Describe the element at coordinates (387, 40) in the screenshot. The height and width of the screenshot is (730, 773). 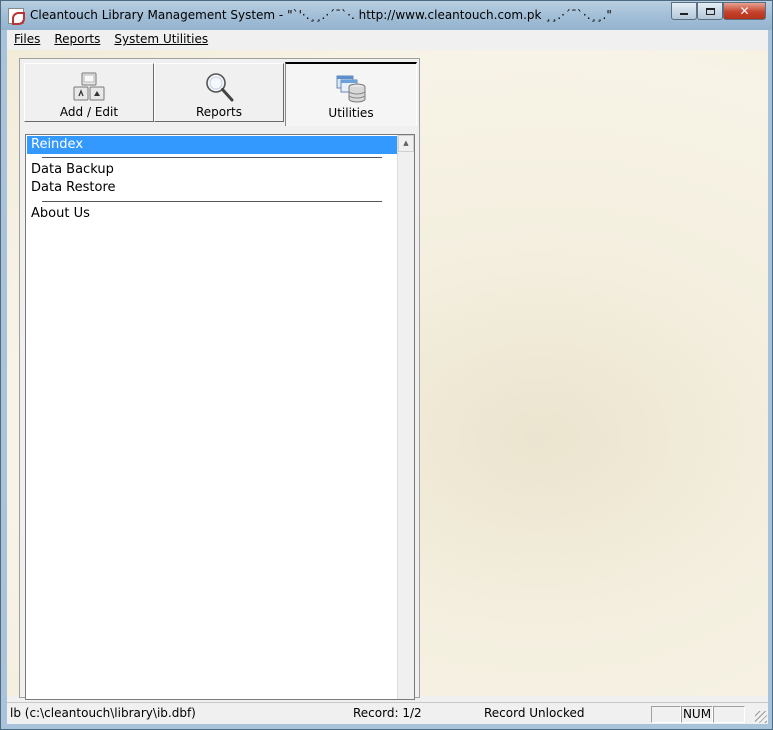
I see `menu-bar: Files Reports System Utilities` at that location.